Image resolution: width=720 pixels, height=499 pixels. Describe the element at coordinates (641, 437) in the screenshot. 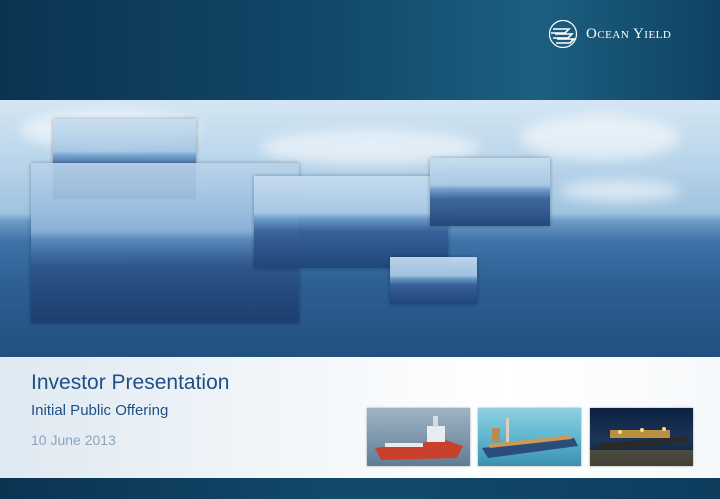

I see `night-vessel-photo` at that location.